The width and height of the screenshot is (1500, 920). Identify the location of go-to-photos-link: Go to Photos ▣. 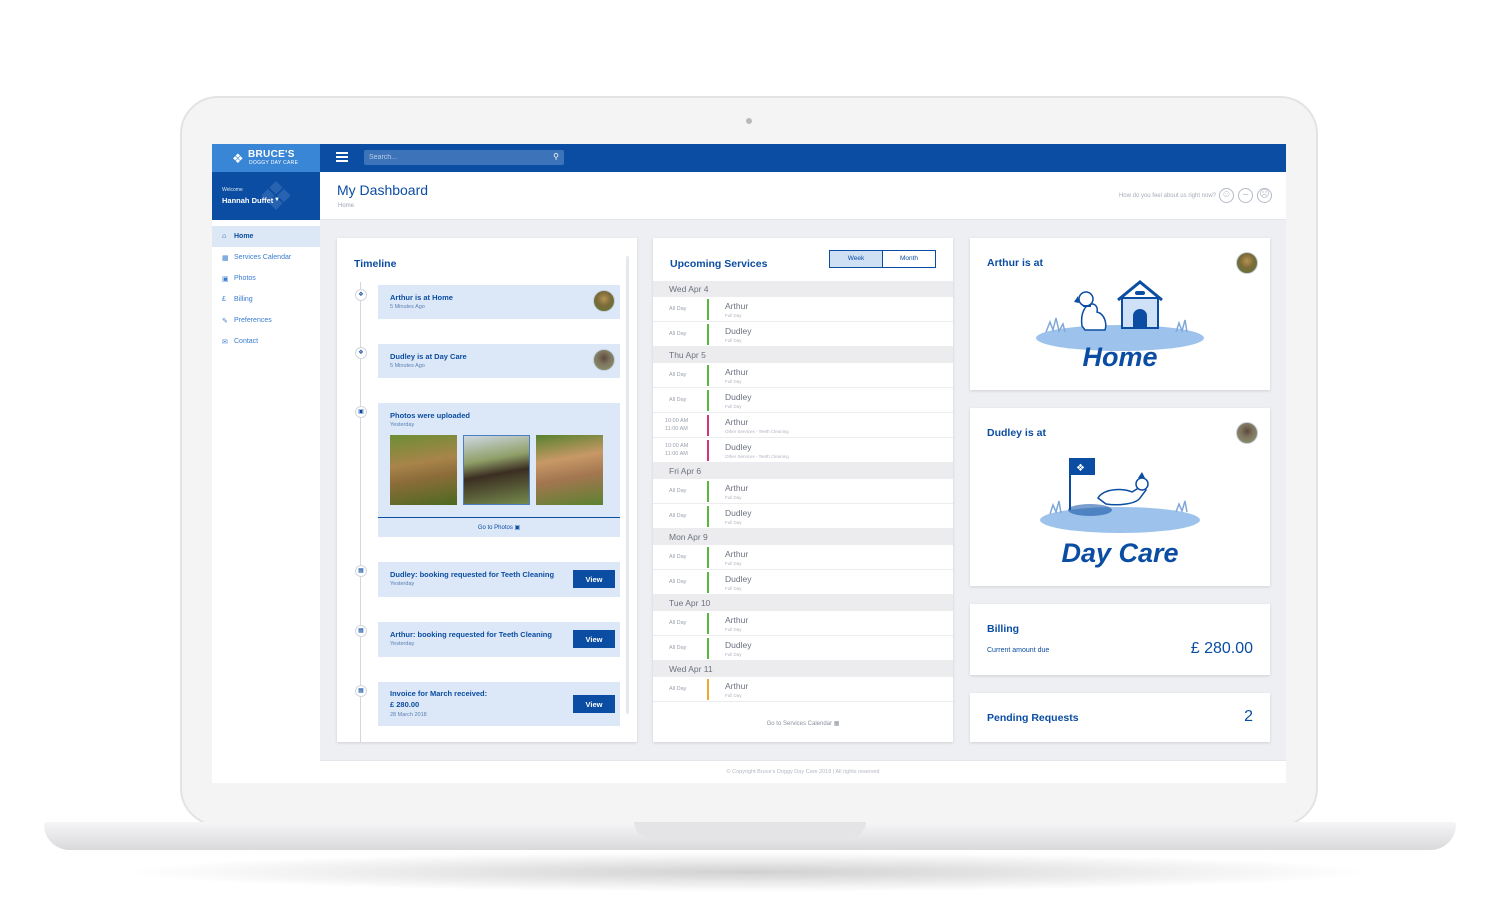
(499, 524).